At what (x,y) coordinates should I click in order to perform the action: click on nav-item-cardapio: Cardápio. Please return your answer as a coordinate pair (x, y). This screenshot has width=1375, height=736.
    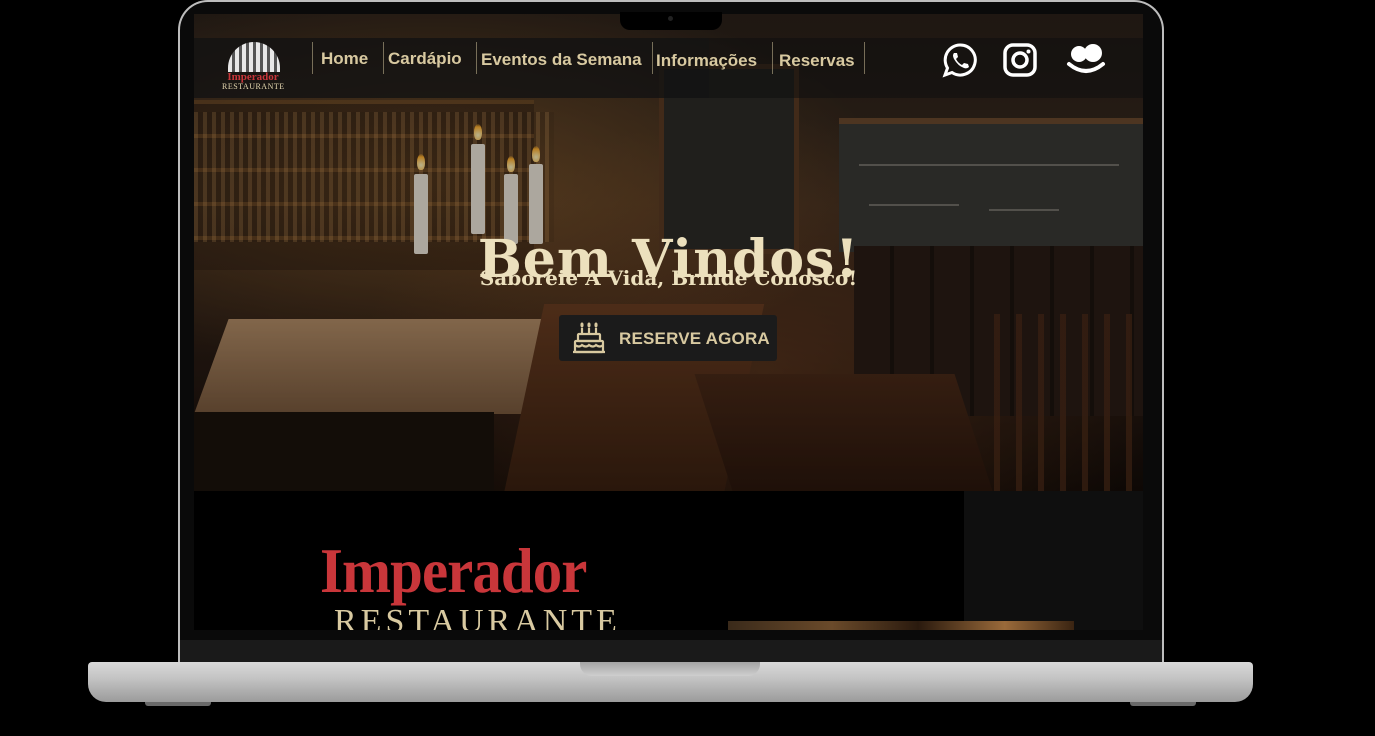
    Looking at the image, I should click on (425, 58).